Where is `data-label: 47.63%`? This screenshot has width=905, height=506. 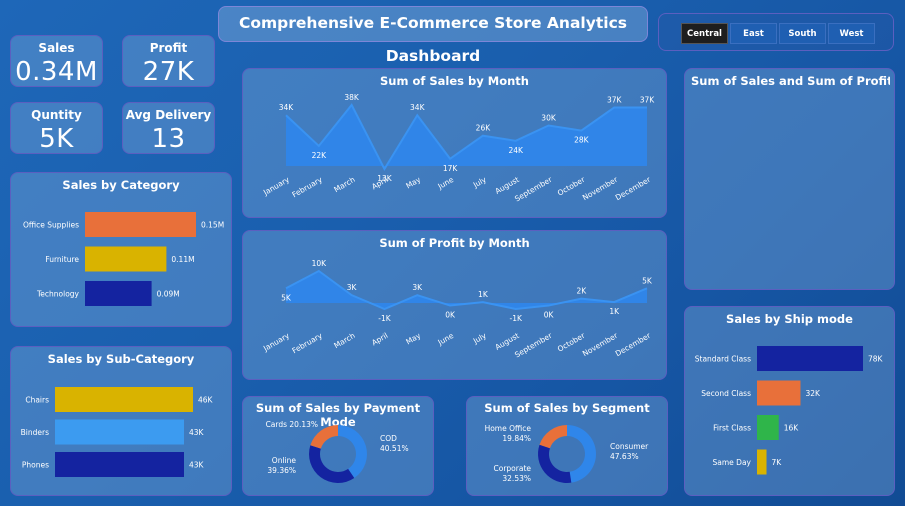 data-label: 47.63% is located at coordinates (624, 456).